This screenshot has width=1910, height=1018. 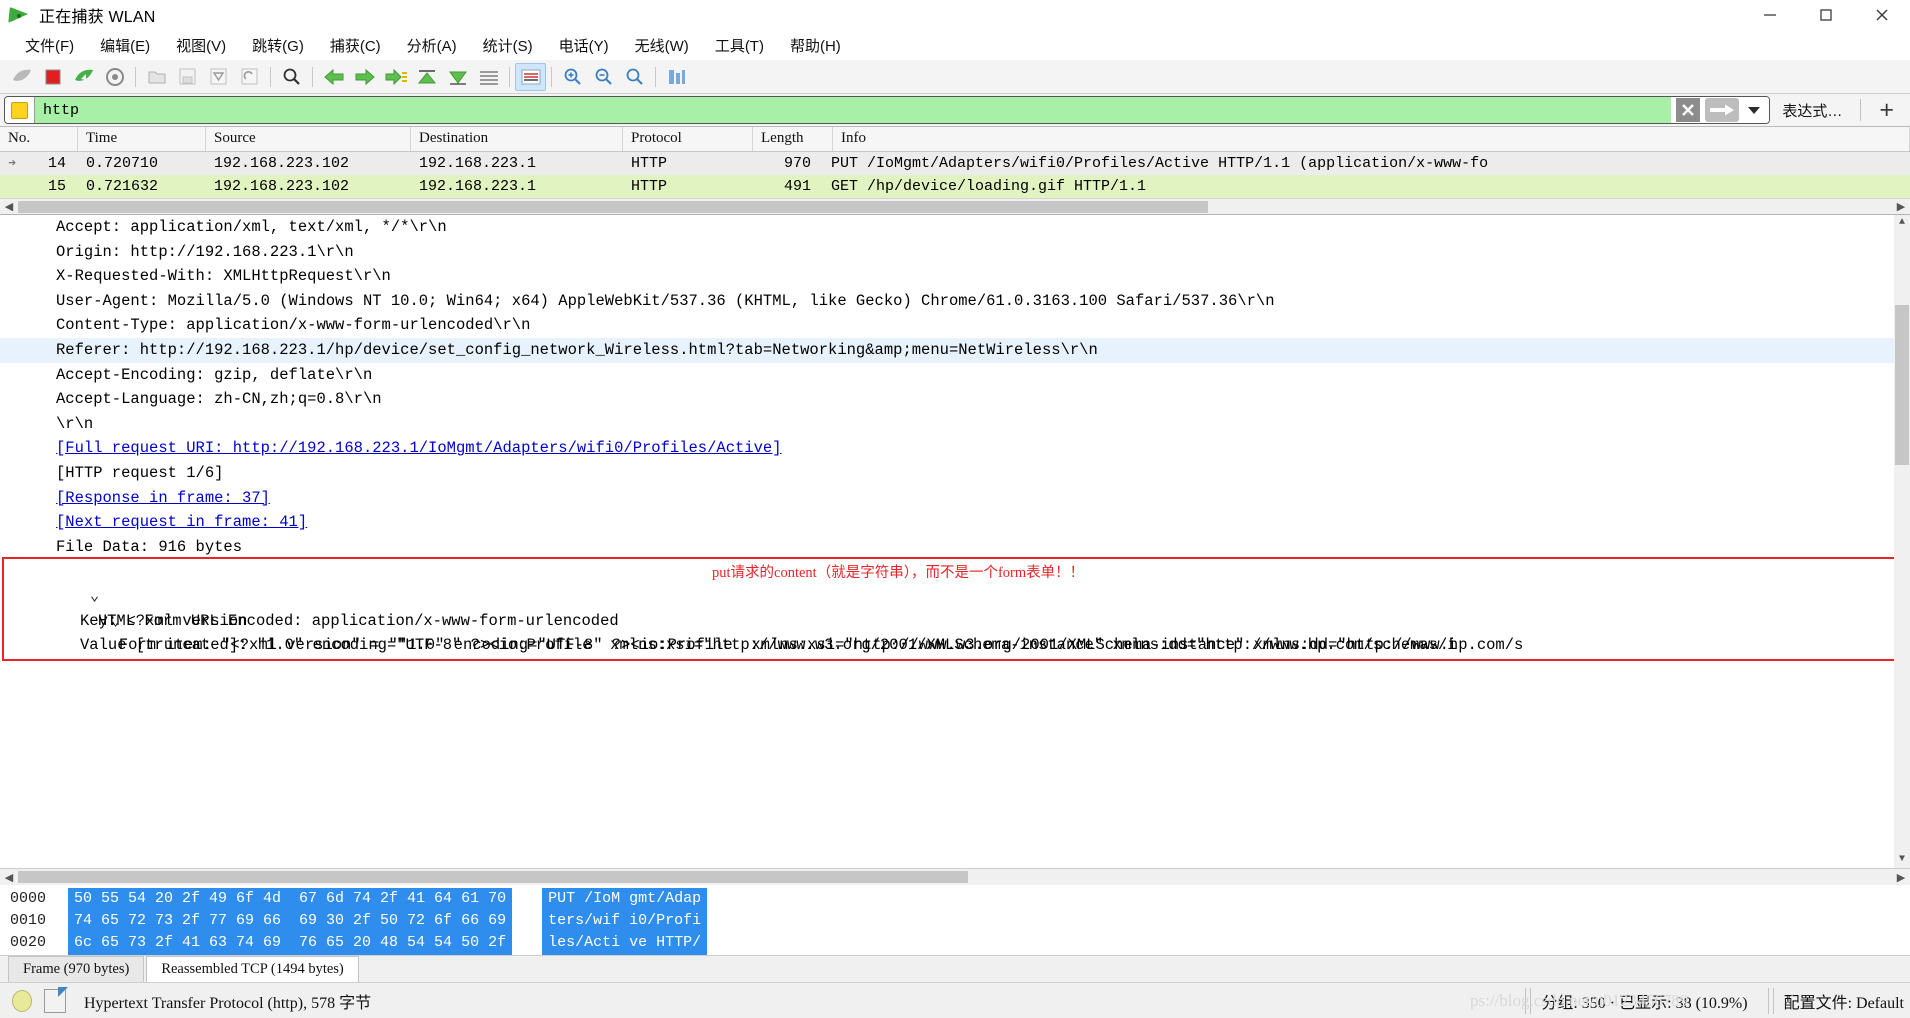 I want to click on scroll-up-icon: ▲, so click(x=1902, y=223).